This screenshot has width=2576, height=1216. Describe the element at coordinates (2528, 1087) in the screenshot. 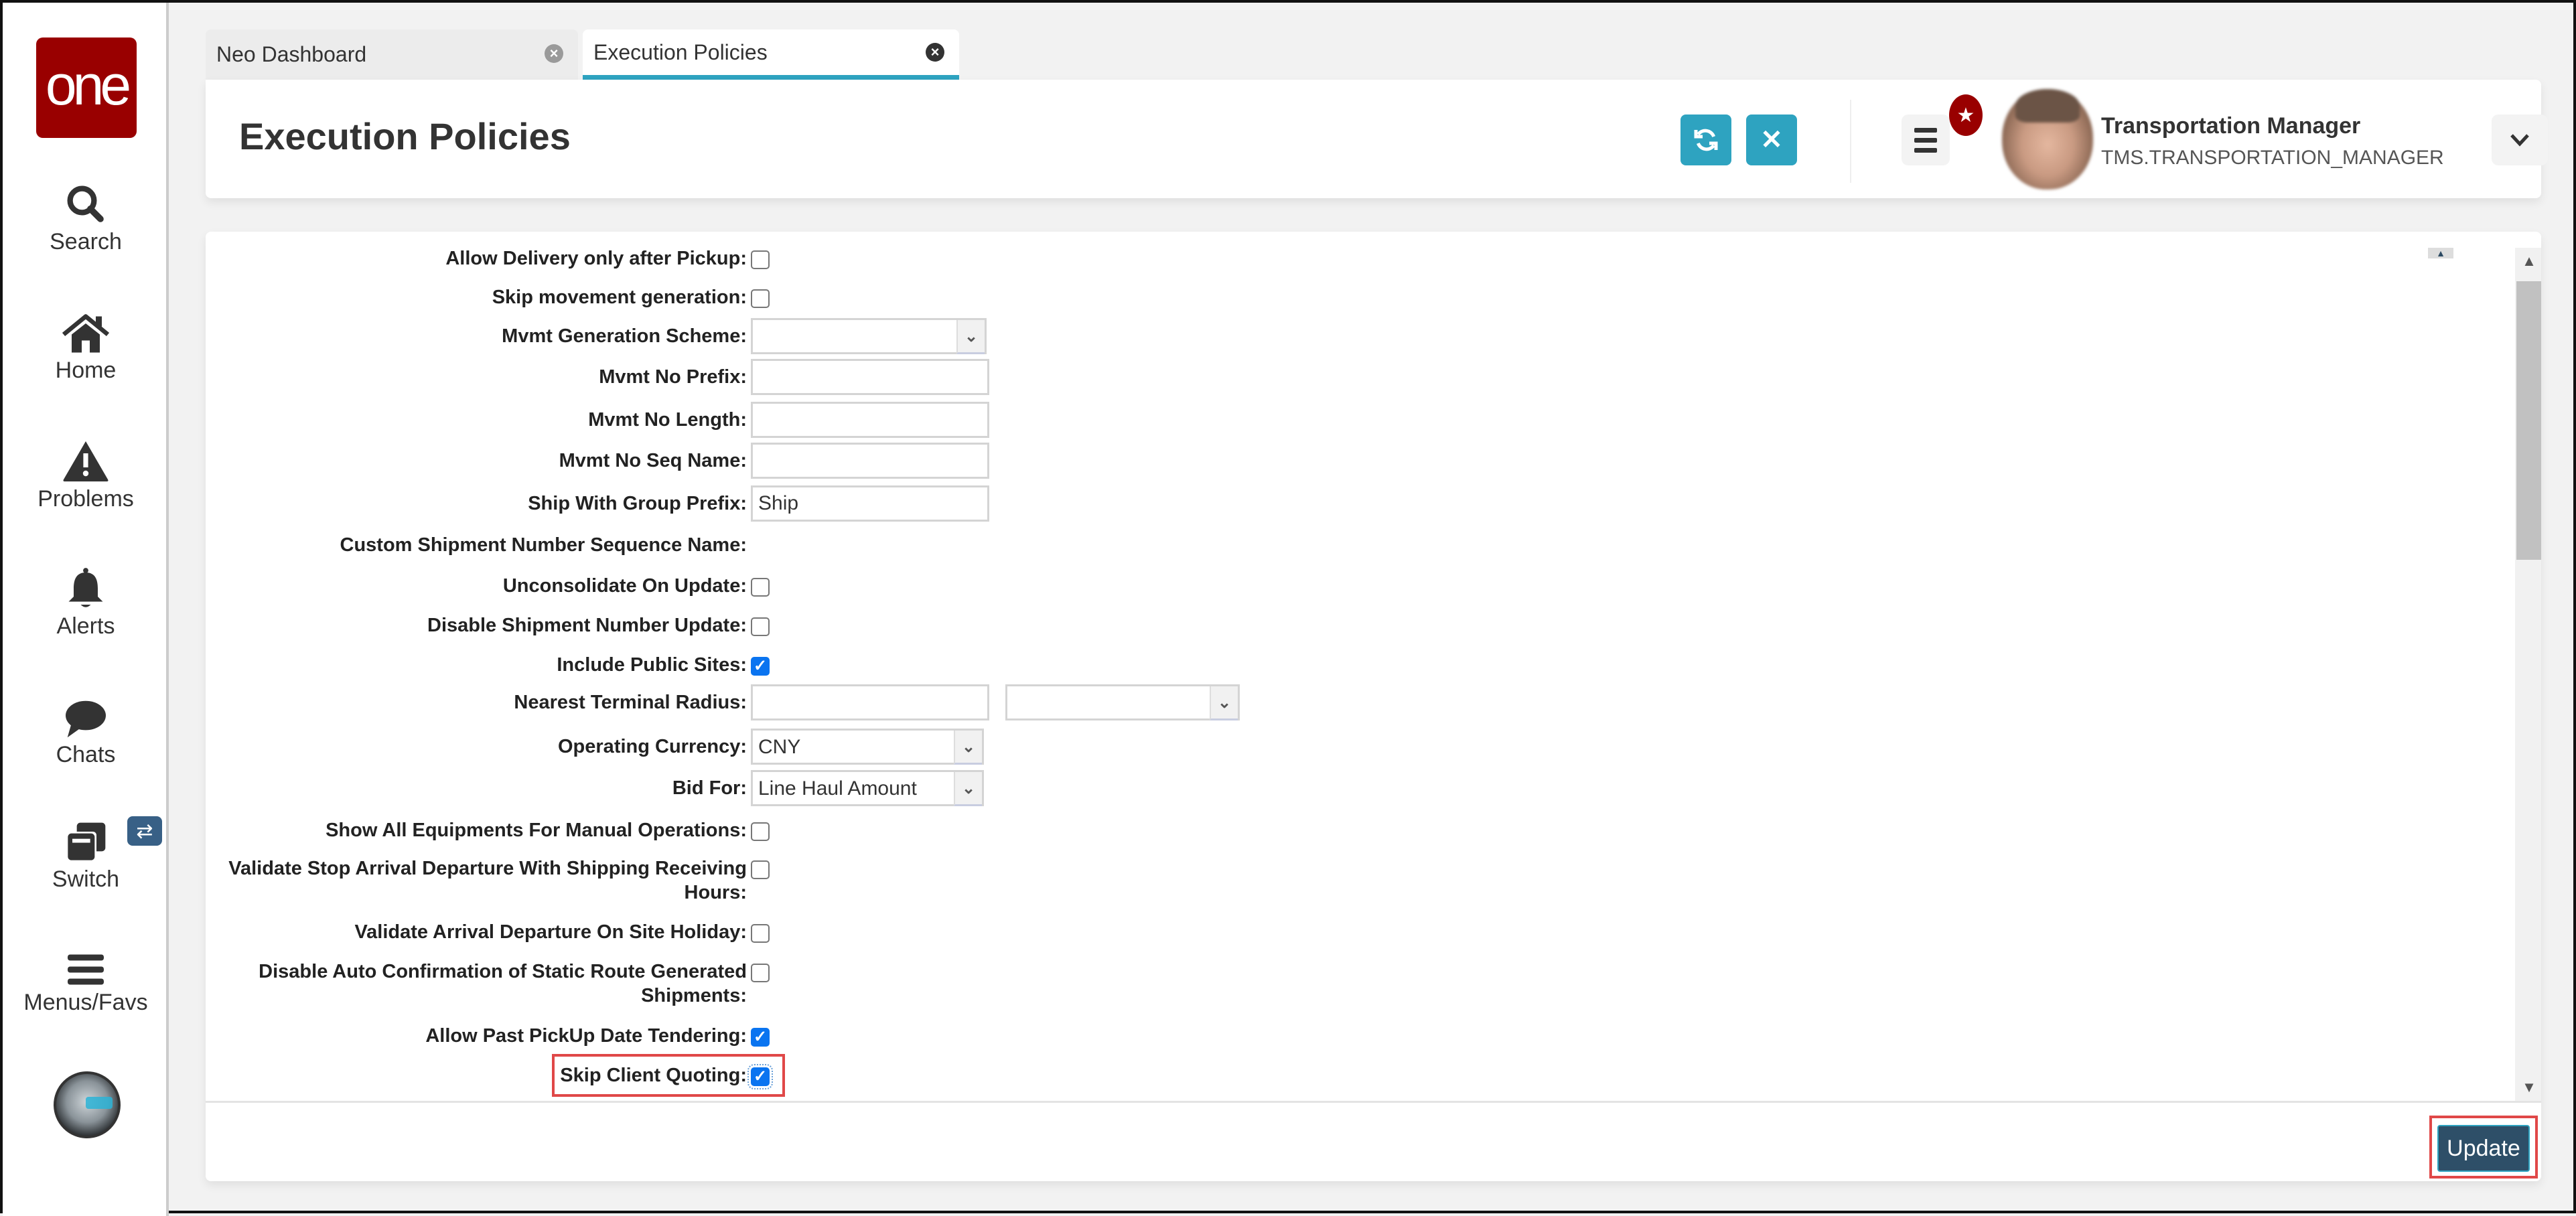

I see `scroll-down-arrow-icon: ▼` at that location.